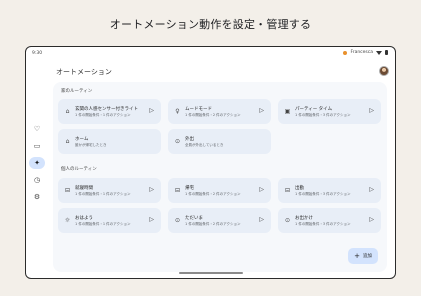 Image resolution: width=421 pixels, height=296 pixels. I want to click on routine-name: ホーム, so click(82, 139).